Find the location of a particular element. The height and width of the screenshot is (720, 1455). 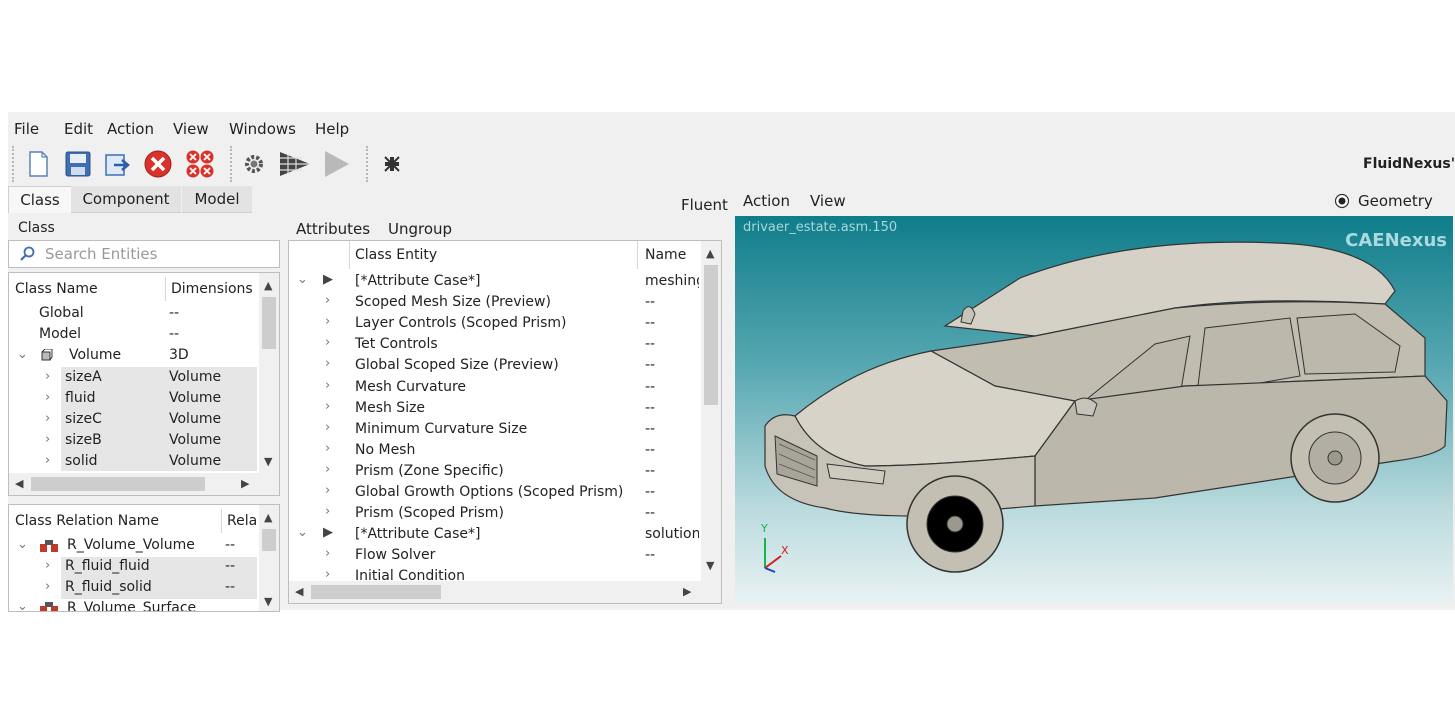

new-file-button is located at coordinates (38, 164).